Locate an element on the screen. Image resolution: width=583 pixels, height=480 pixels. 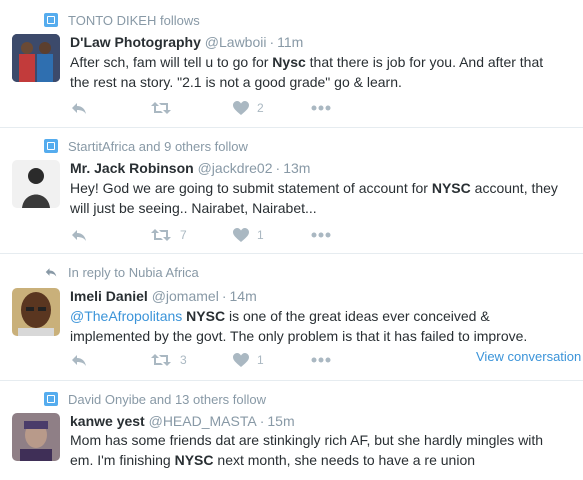
retweet-count: 7 is located at coordinates (183, 235).